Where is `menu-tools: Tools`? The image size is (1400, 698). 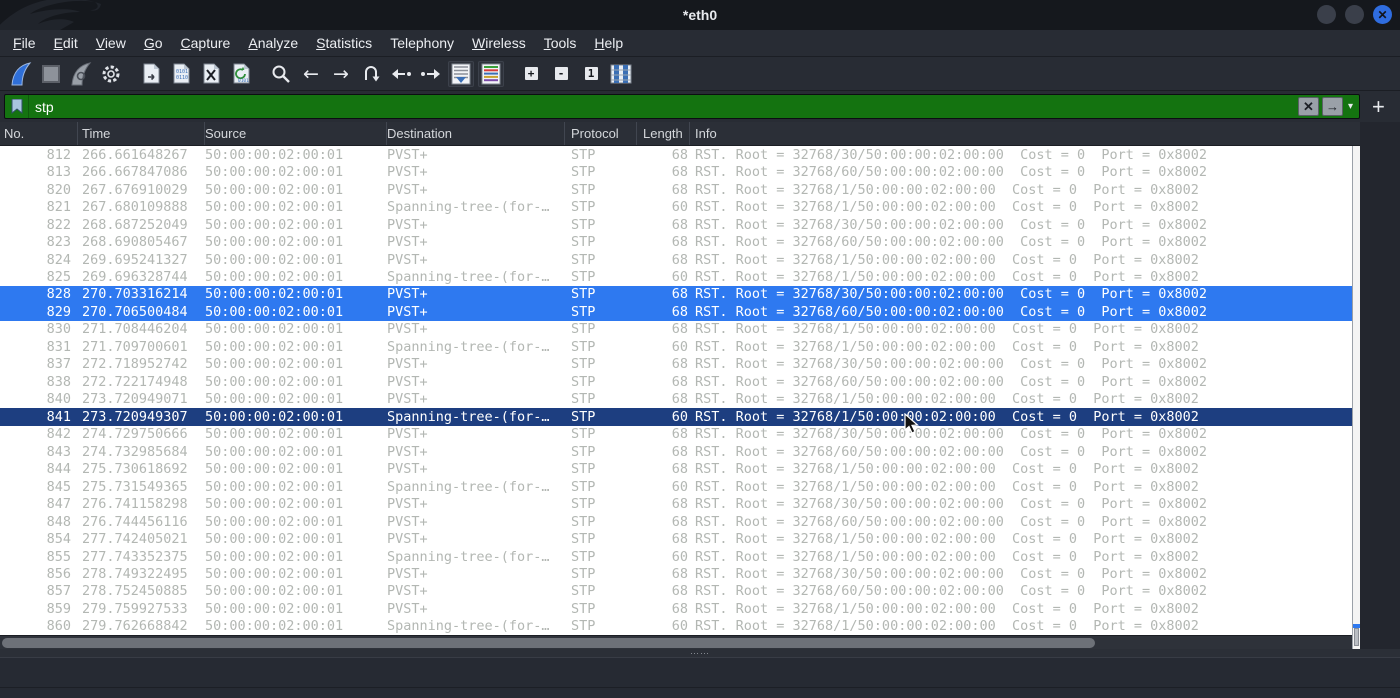
menu-tools: Tools is located at coordinates (560, 43).